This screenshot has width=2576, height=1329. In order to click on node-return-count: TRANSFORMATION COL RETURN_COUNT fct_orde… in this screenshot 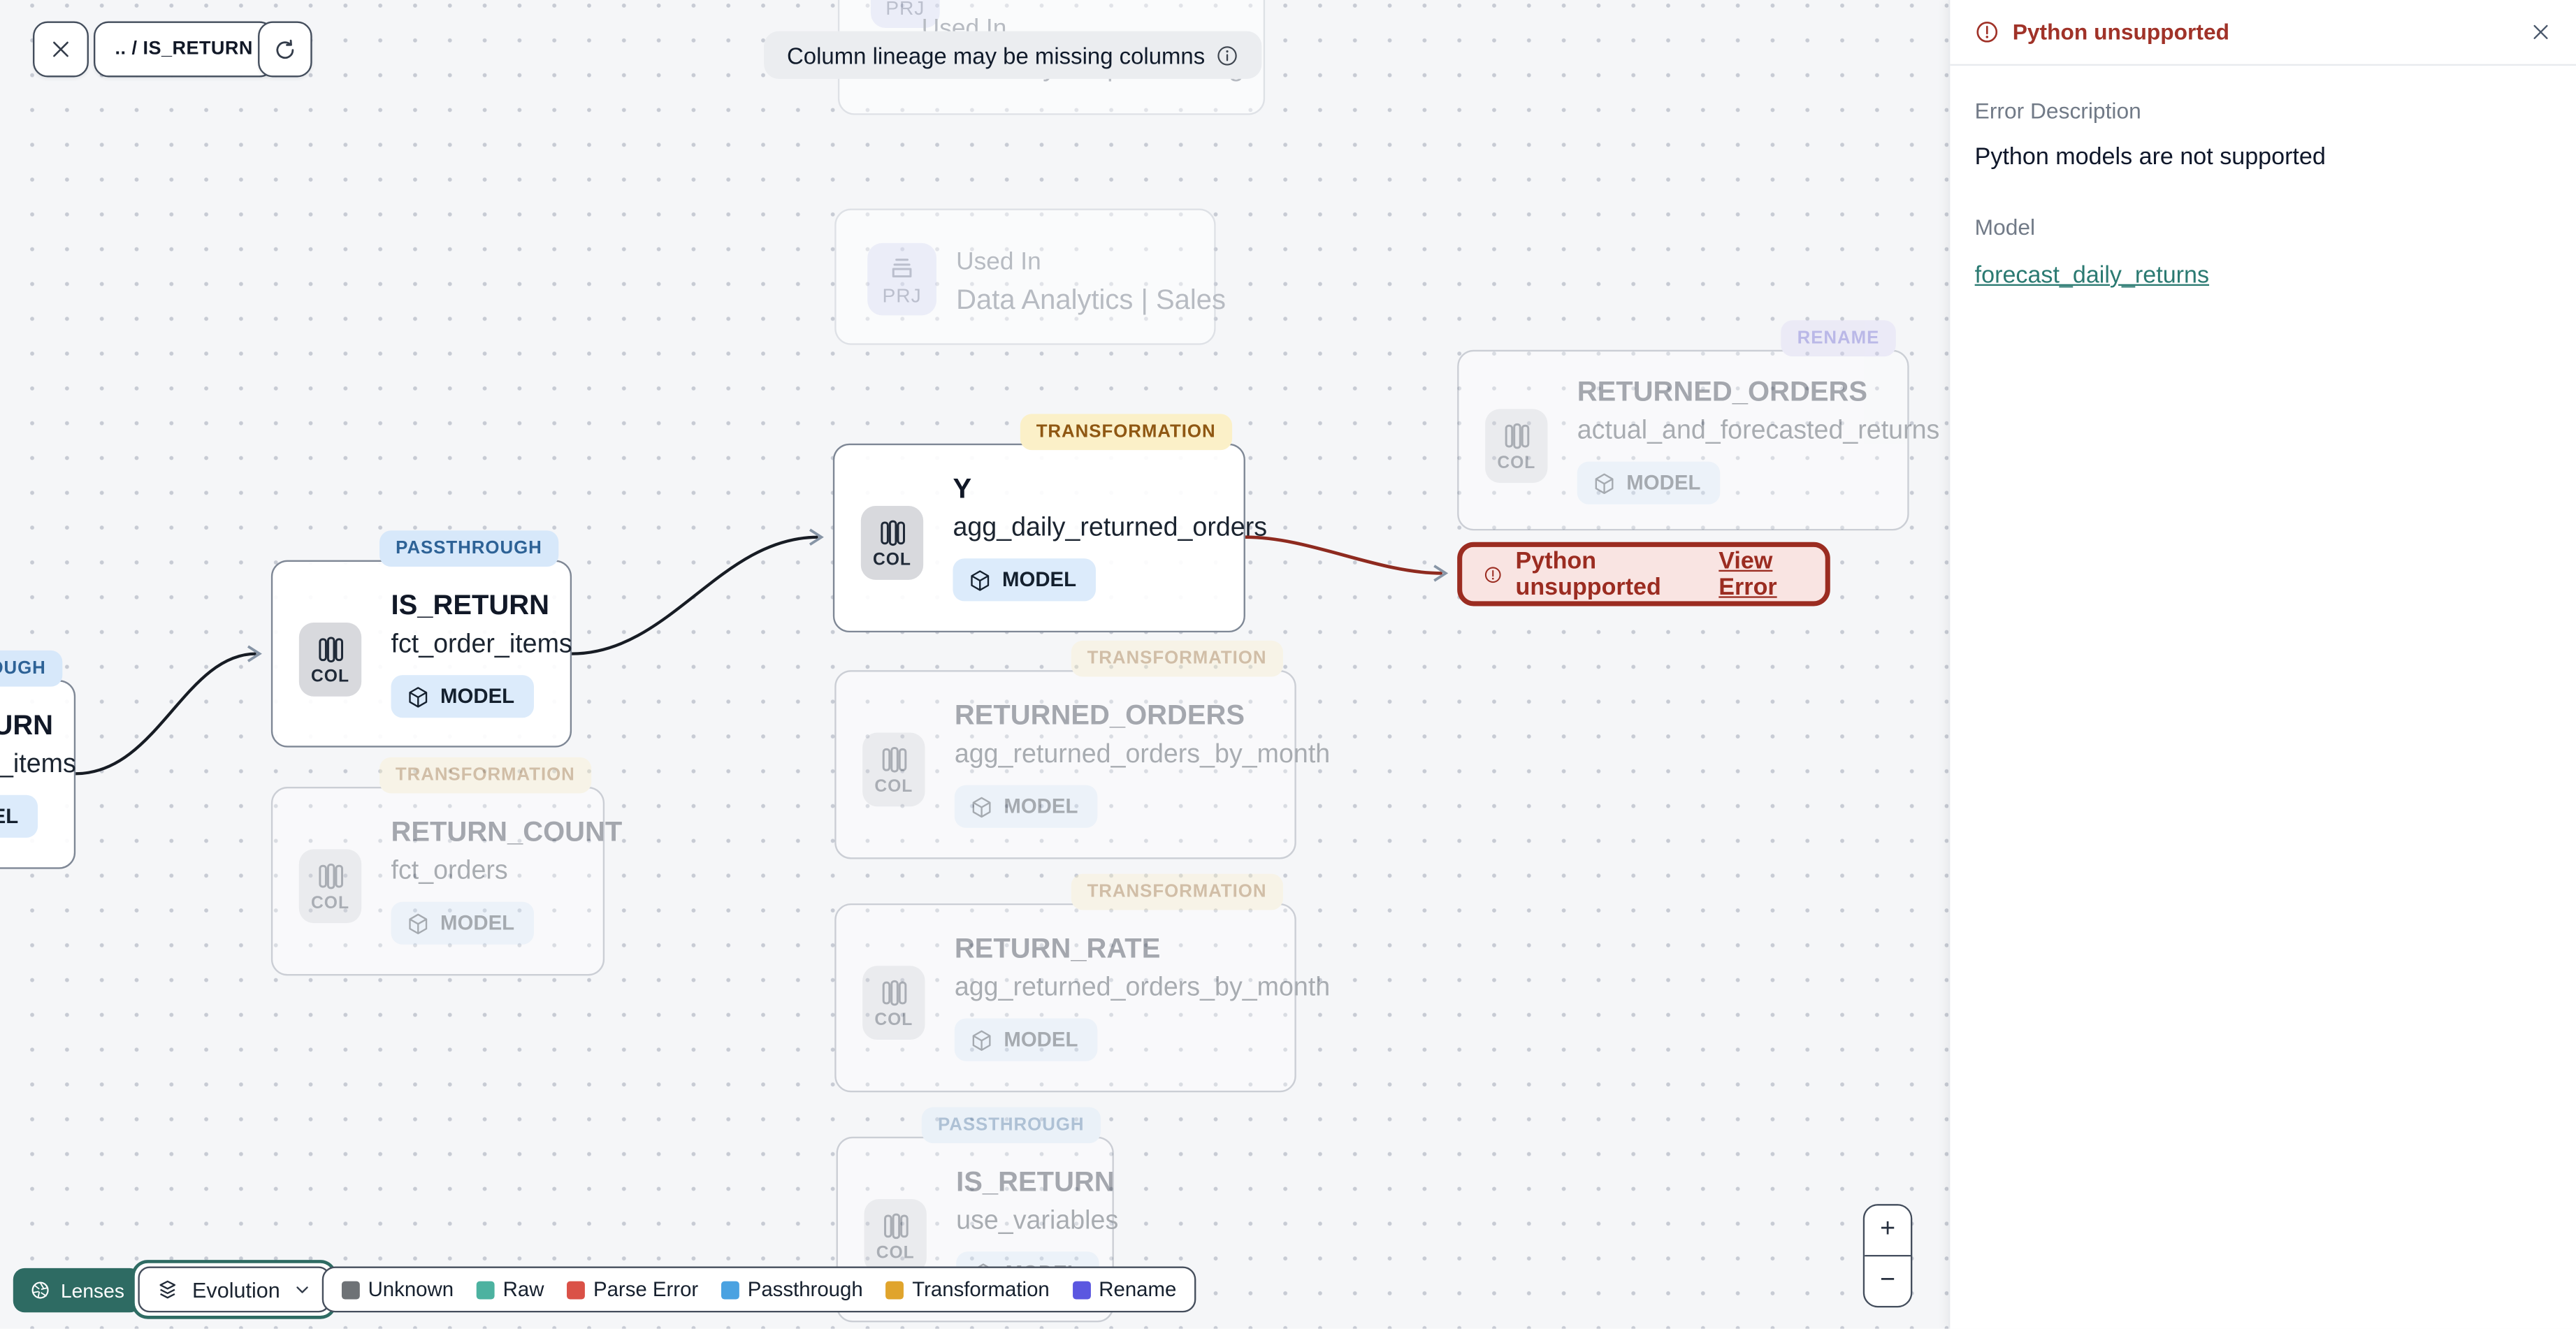, I will do `click(446, 866)`.